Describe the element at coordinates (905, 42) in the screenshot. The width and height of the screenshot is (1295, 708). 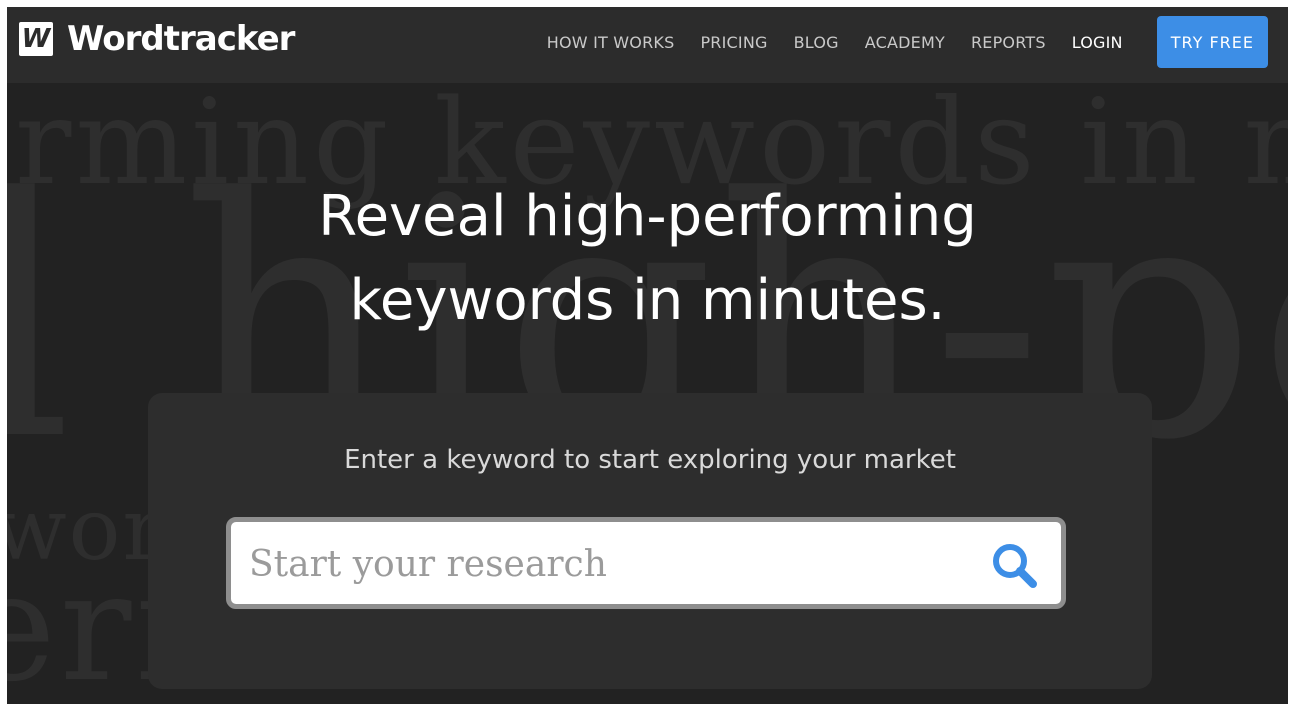
I see `nav-academy: ACADEMY` at that location.